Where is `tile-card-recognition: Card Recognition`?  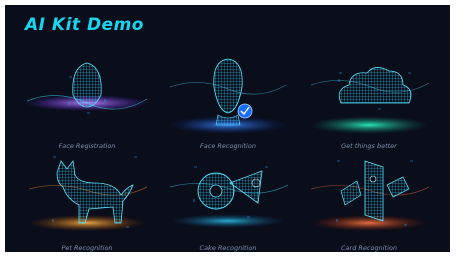
tile-card-recognition: Card Recognition is located at coordinates (369, 199).